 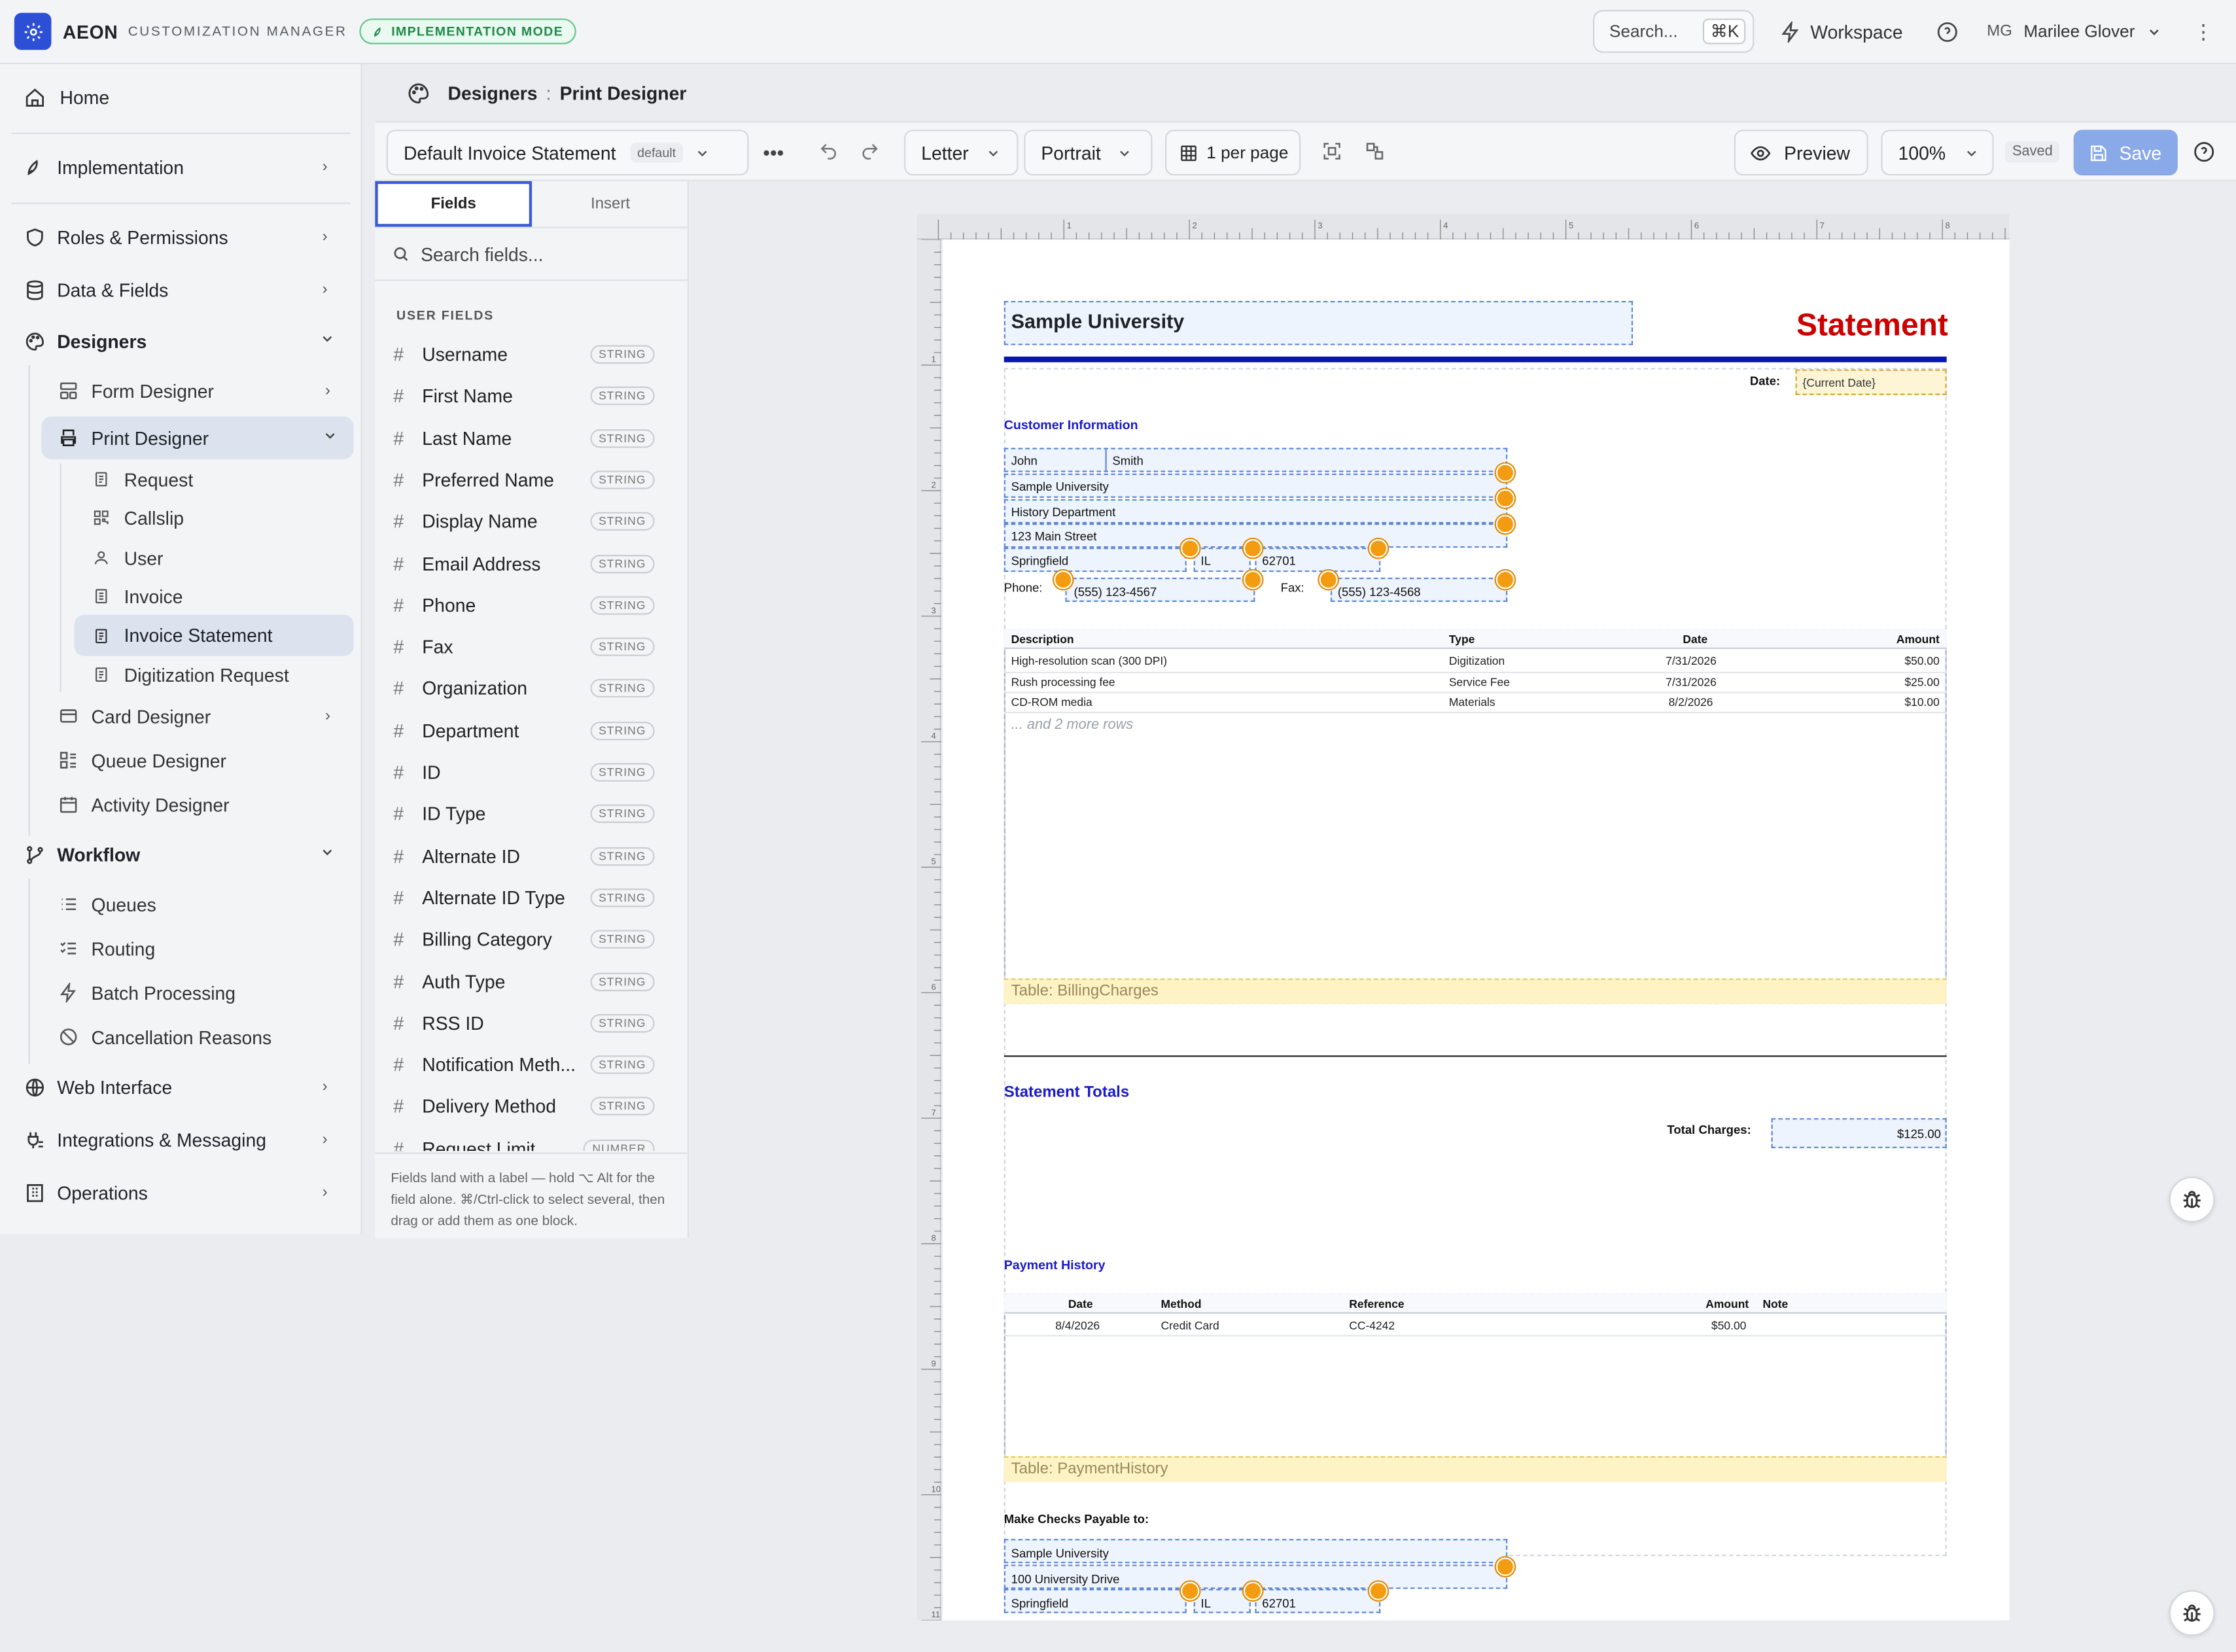 I want to click on sidebar-item-request: Request, so click(x=180, y=479).